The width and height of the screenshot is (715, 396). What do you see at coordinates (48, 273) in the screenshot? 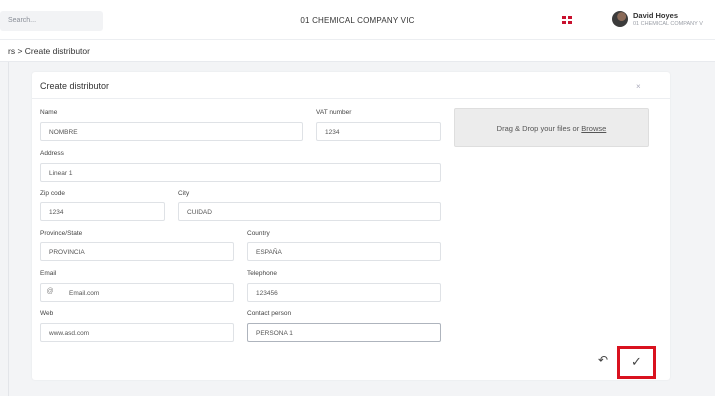
I see `email-label: Email` at bounding box center [48, 273].